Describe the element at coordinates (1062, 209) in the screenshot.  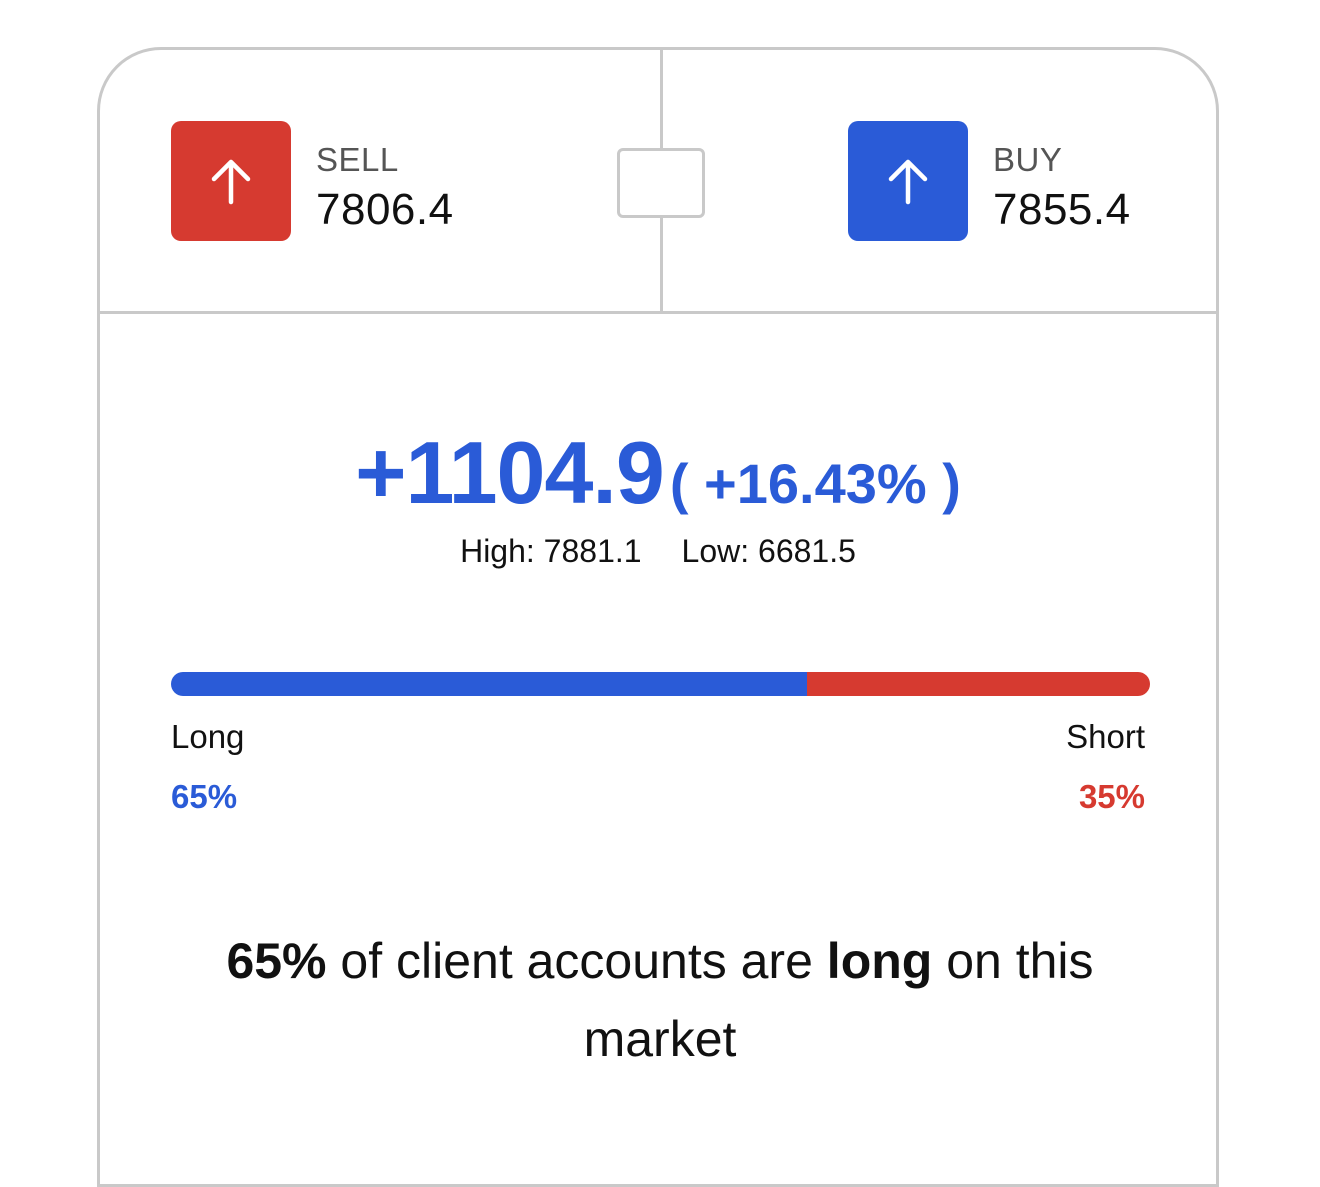
I see `buy-price: 7855.4` at that location.